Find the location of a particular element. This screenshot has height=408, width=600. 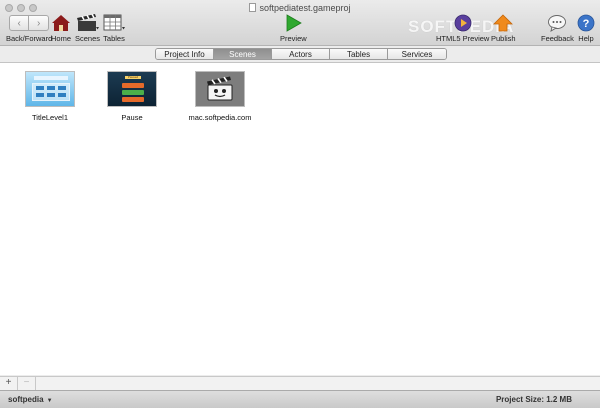

scene-name: TitleLevel1 is located at coordinates (50, 117).